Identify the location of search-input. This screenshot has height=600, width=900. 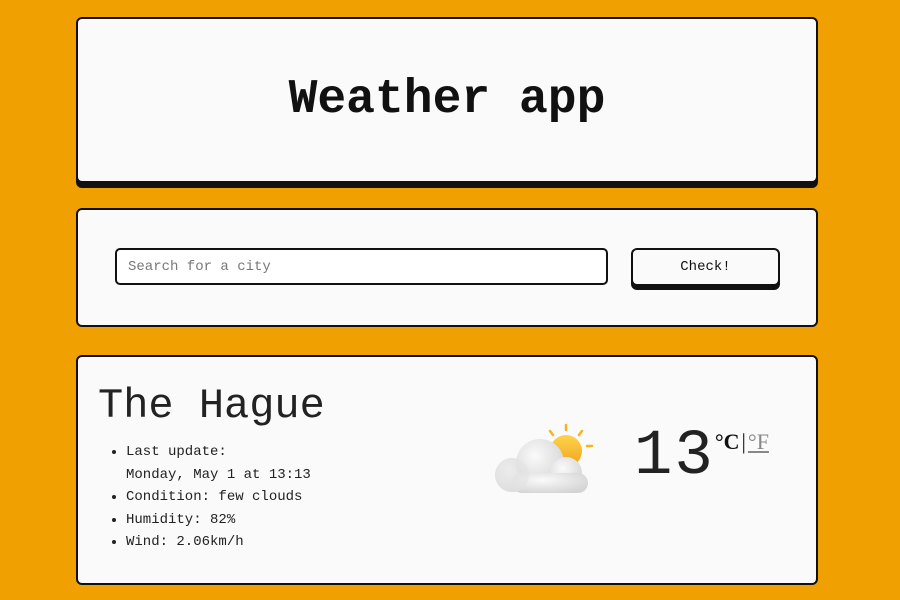
(361, 266).